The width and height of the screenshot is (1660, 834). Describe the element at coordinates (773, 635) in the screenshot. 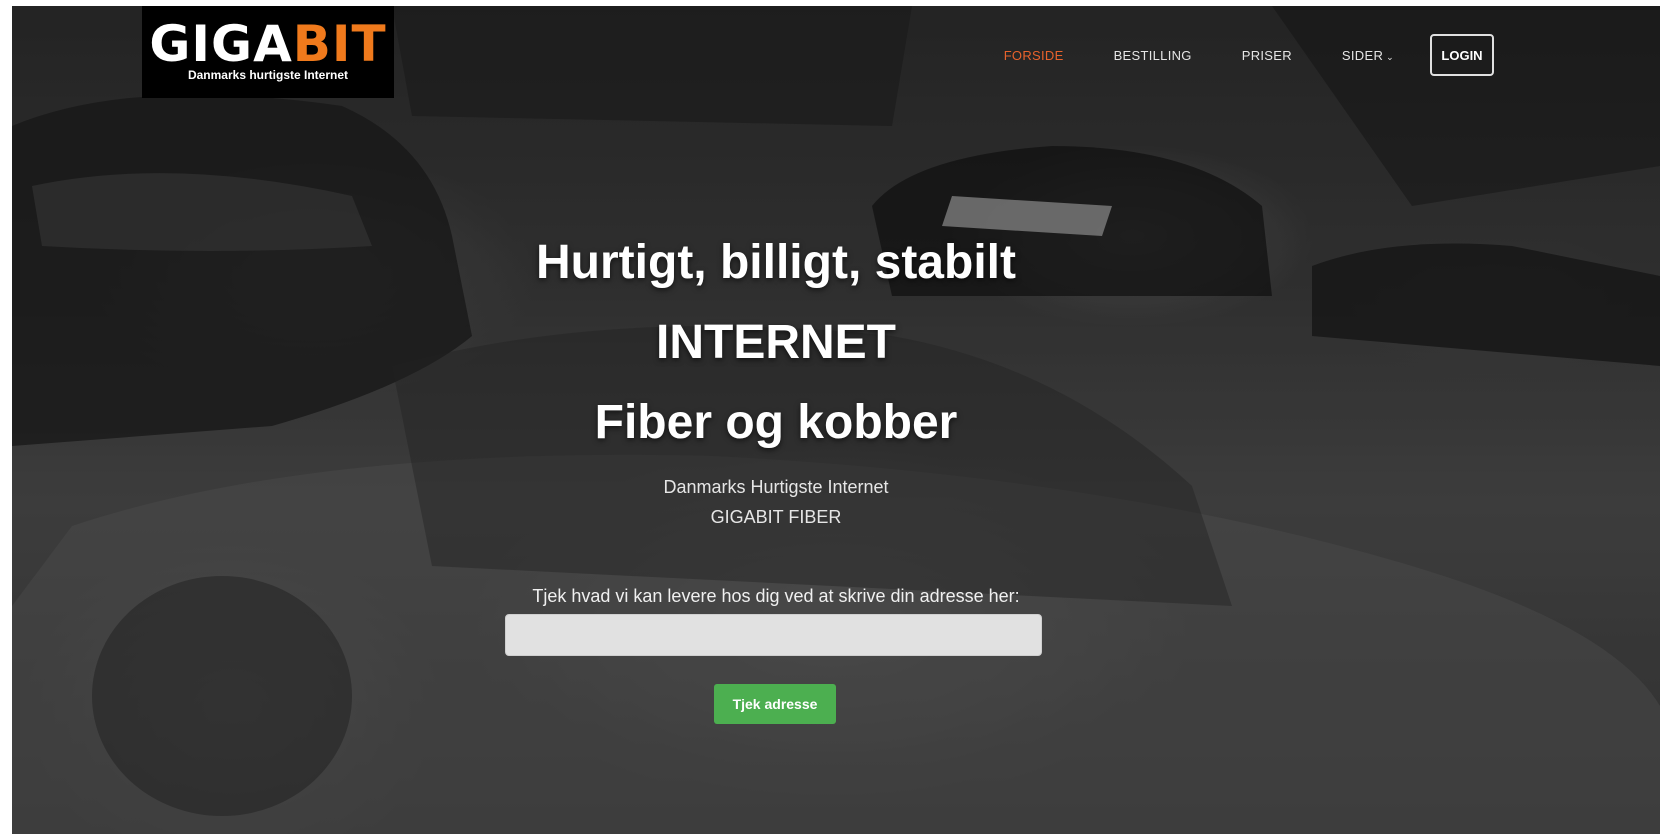

I see `address-input` at that location.